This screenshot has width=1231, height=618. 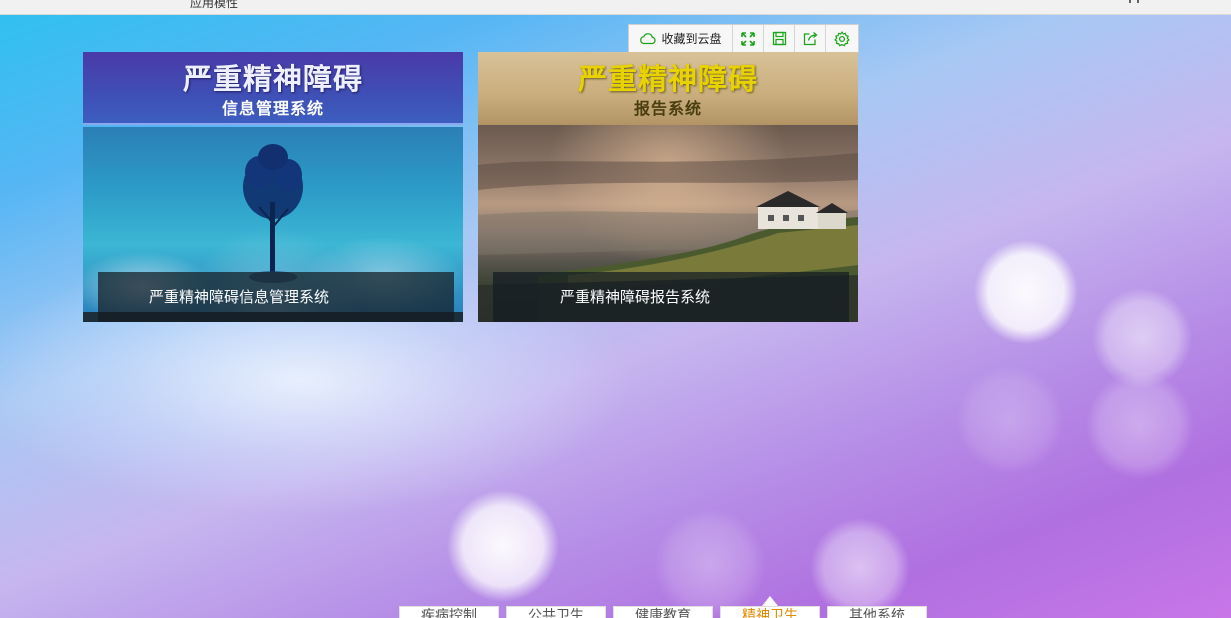 I want to click on tile-caption-bar: 严重精神障碍信息管理系统, so click(x=276, y=297).